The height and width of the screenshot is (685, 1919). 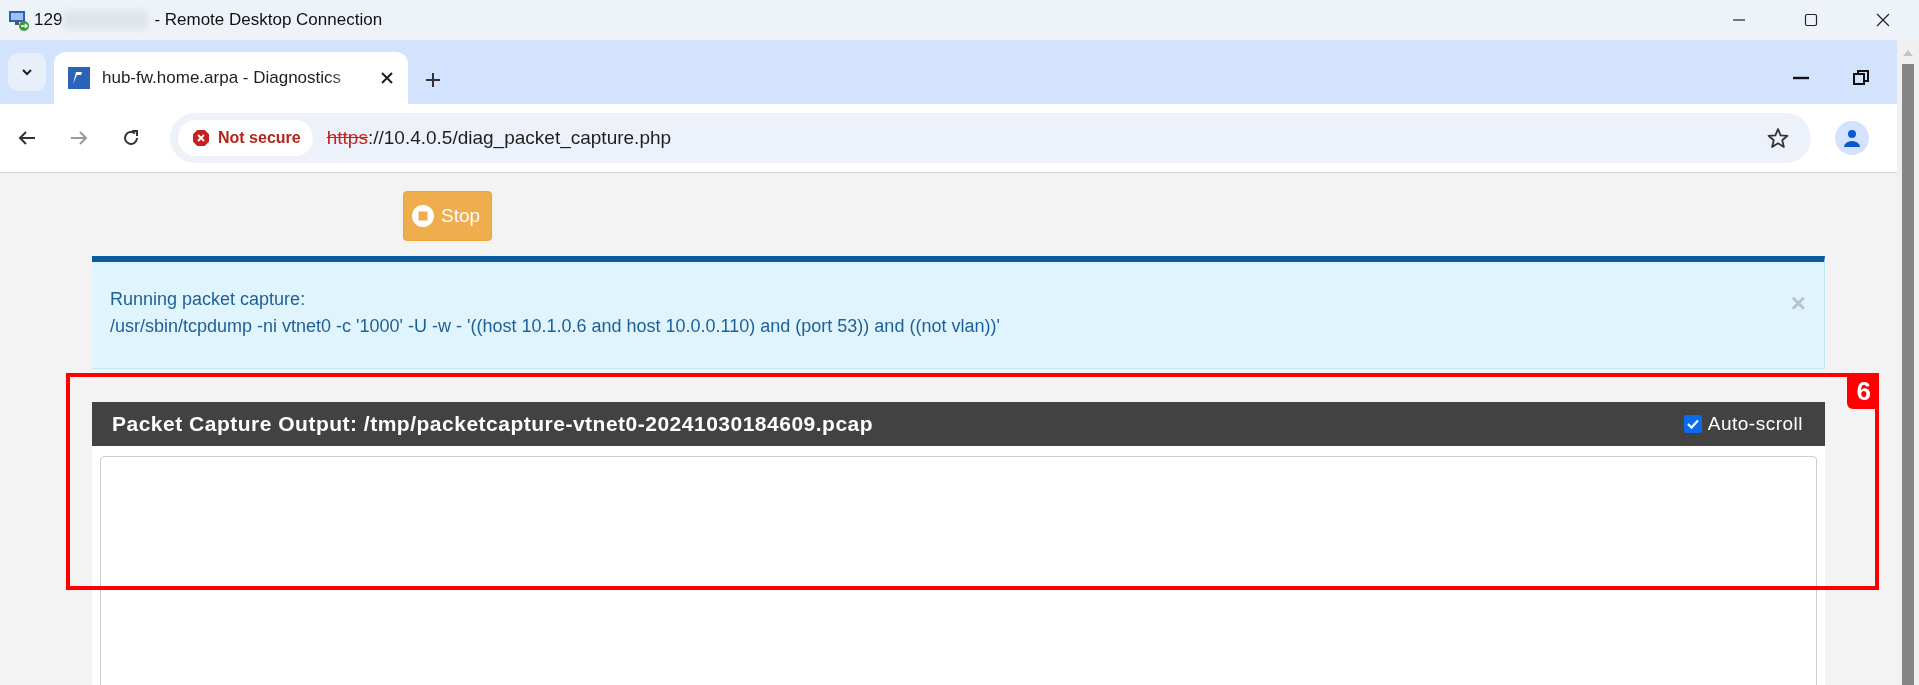 I want to click on url-text: https://10.4.0.5/diag_packet_capture.php, so click(x=499, y=138).